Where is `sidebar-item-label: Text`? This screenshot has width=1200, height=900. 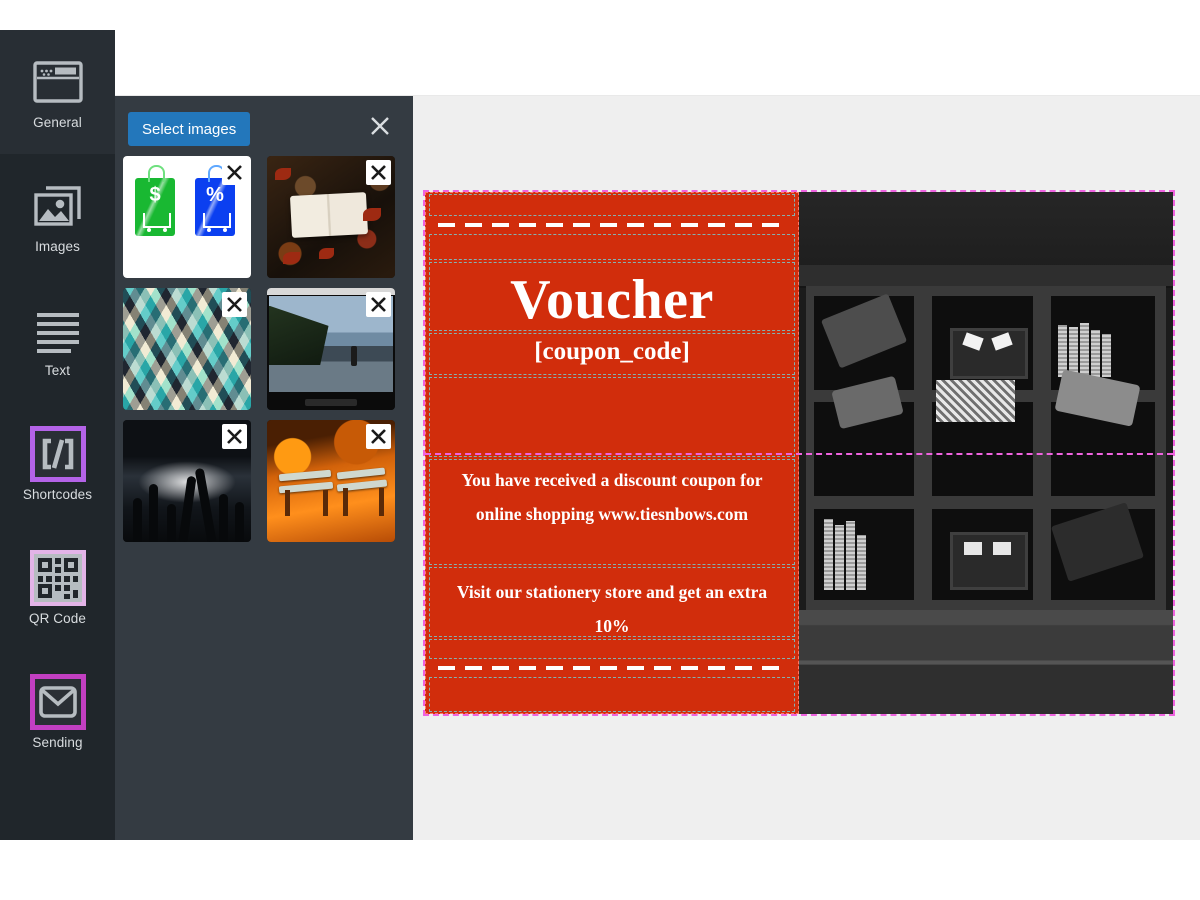
sidebar-item-label: Text is located at coordinates (57, 371).